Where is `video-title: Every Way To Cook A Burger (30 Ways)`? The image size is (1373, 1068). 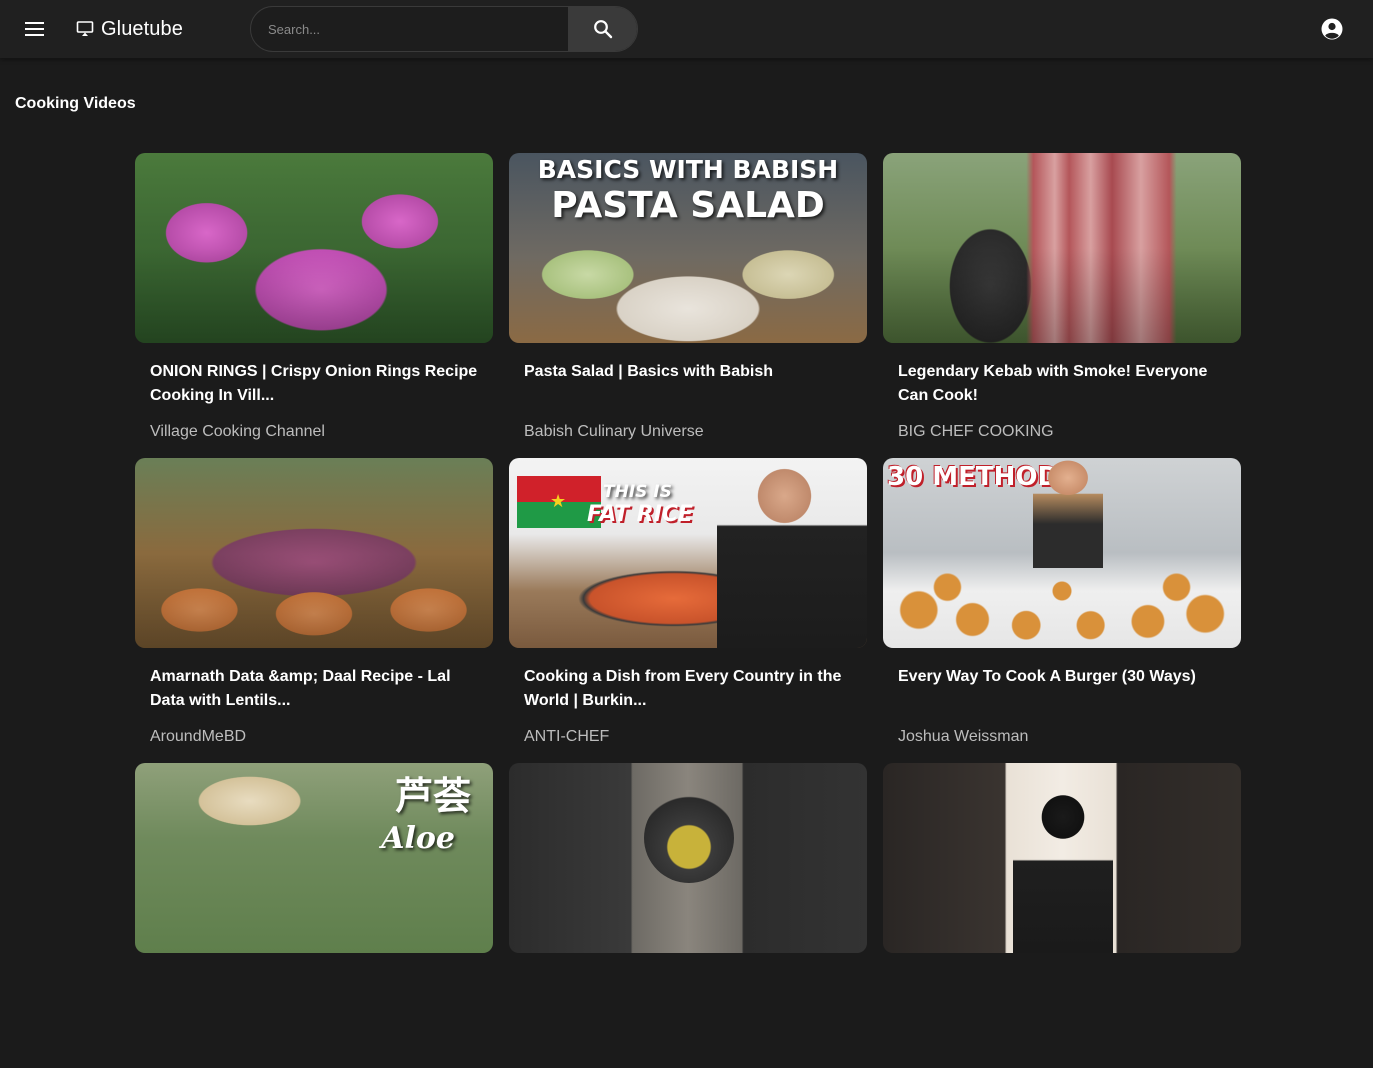 video-title: Every Way To Cook A Burger (30 Ways) is located at coordinates (1062, 689).